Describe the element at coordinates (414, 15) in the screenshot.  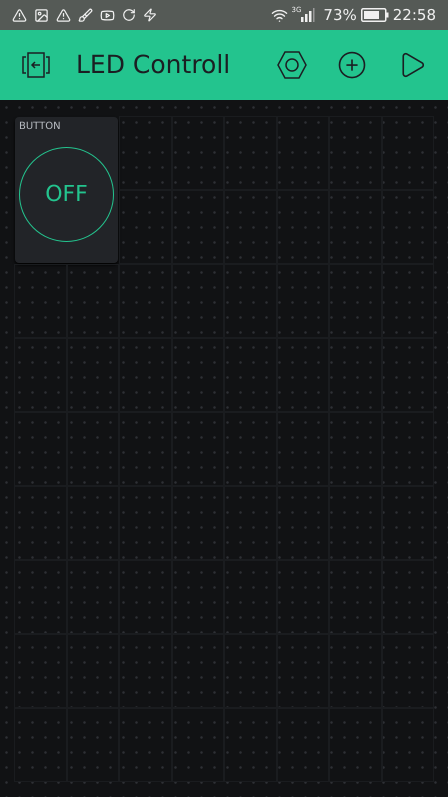
I see `clock: 22:58` at that location.